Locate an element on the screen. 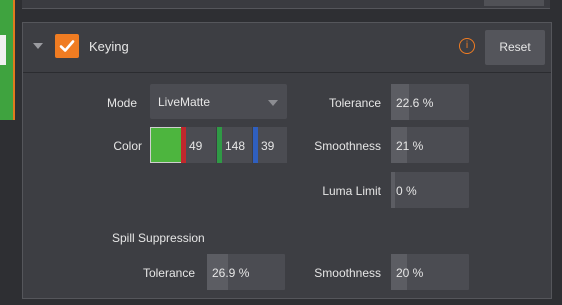 The height and width of the screenshot is (305, 562). spill-smoothness-label: Smoothness is located at coordinates (347, 273).